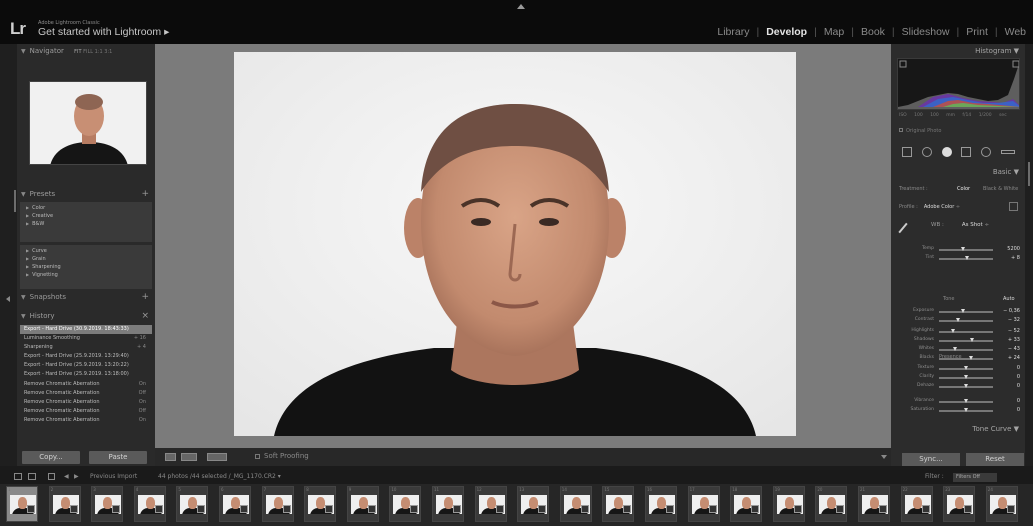 The image size is (1033, 526). Describe the element at coordinates (32, 476) in the screenshot. I see `second-window-icon` at that location.